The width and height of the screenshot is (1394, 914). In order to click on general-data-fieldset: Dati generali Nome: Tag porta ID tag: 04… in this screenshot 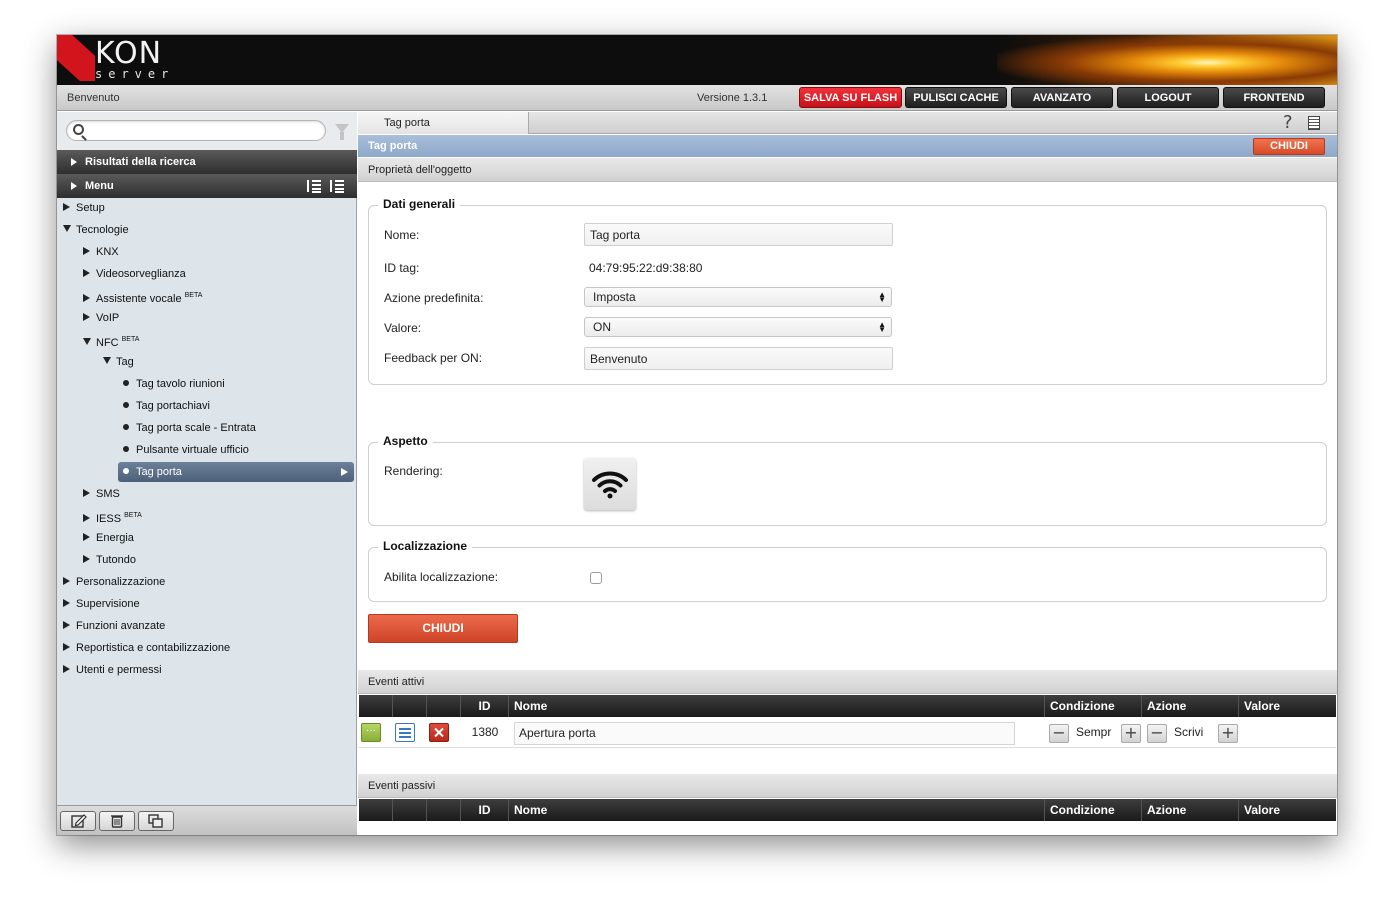, I will do `click(847, 291)`.